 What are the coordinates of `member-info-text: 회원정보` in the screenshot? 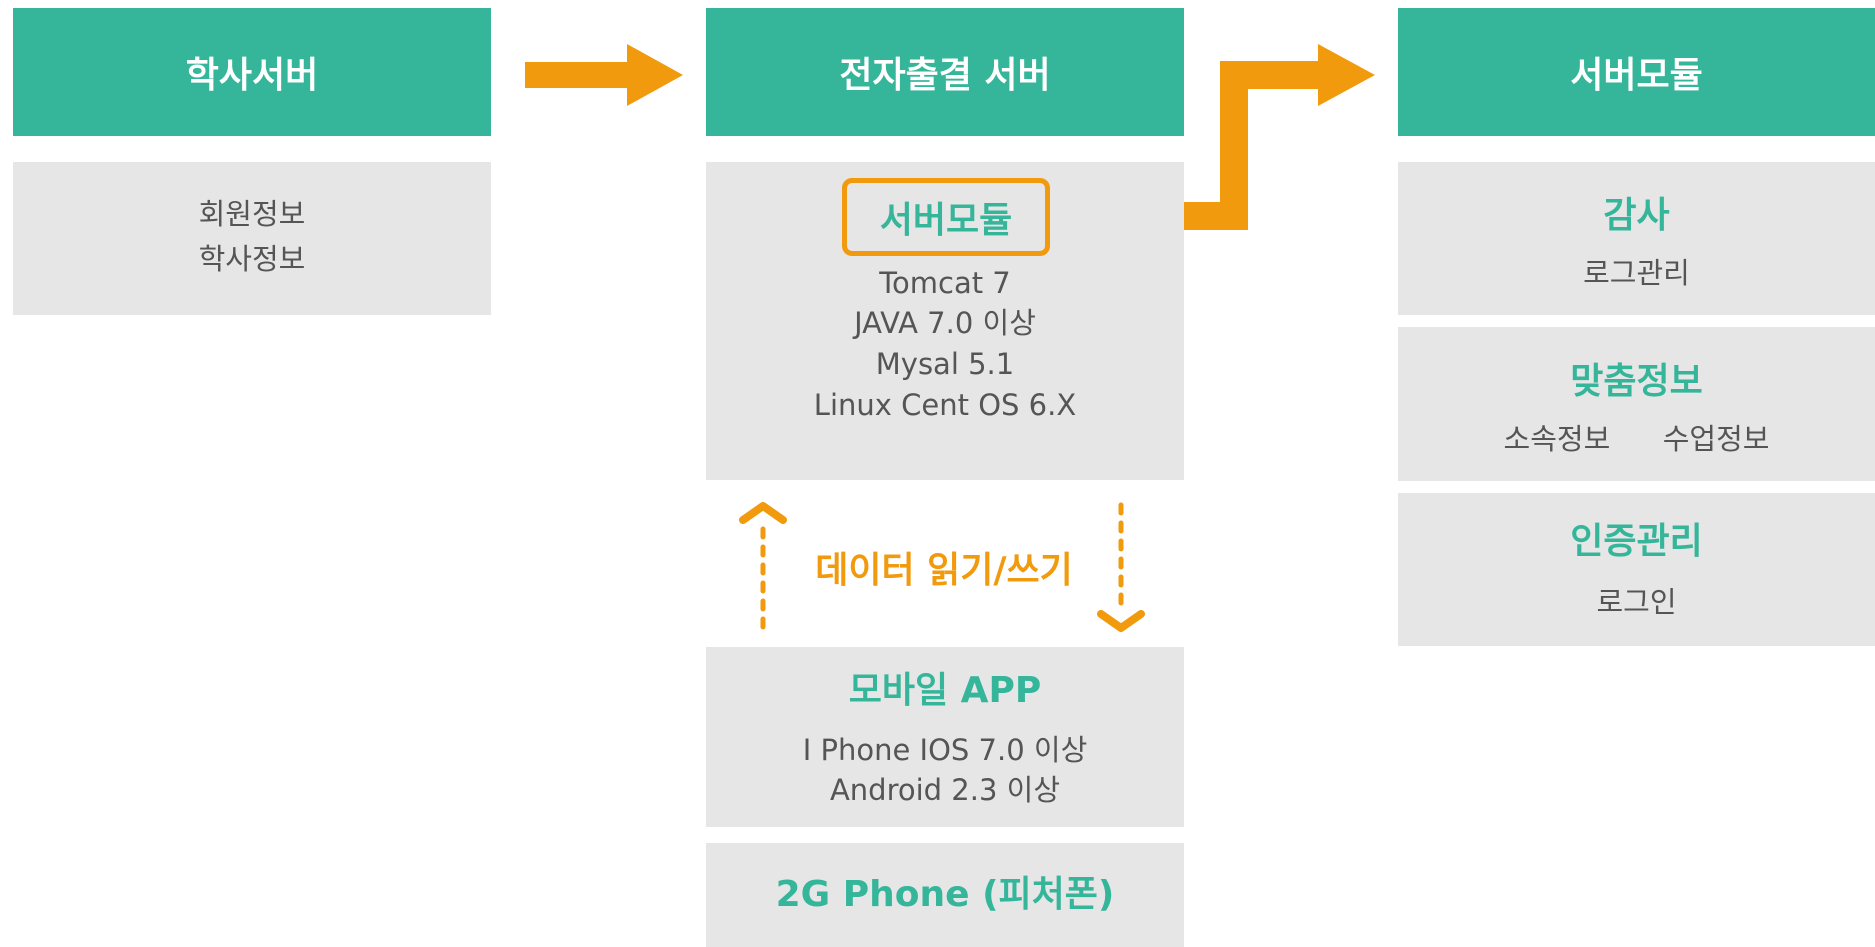 It's located at (252, 214).